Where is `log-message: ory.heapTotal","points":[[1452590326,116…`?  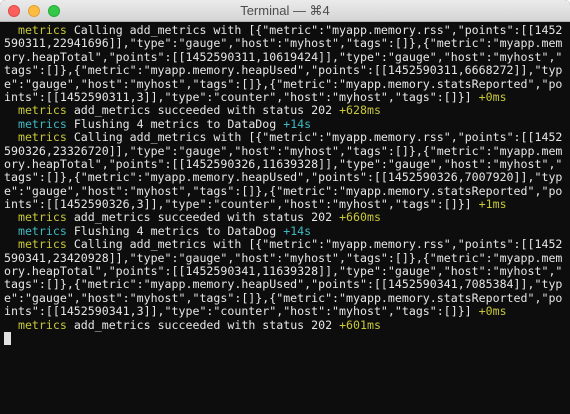 log-message: ory.heapTotal","points":[[1452590326,116… is located at coordinates (283, 163).